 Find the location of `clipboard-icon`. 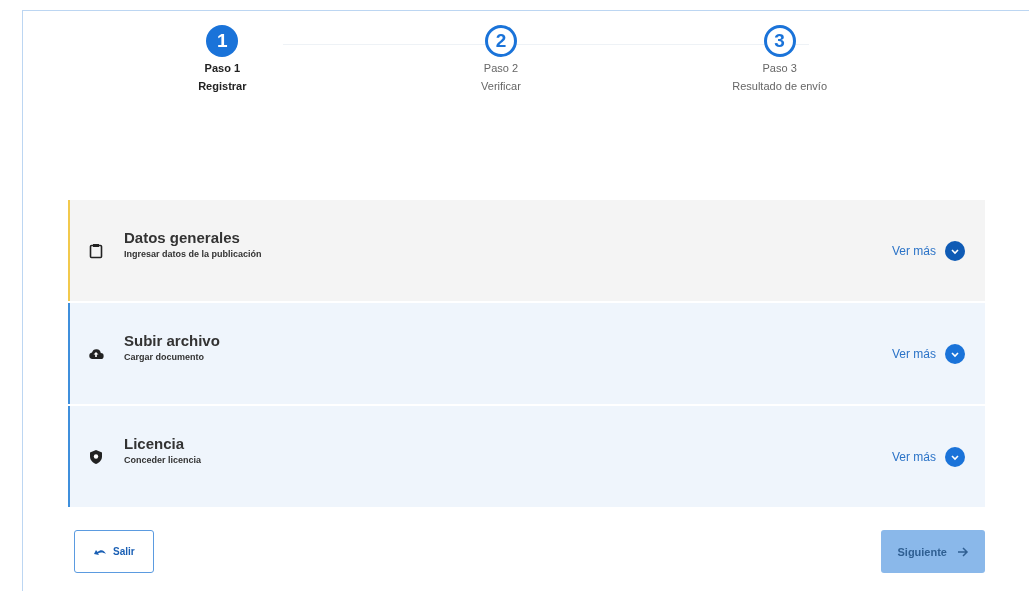

clipboard-icon is located at coordinates (96, 250).